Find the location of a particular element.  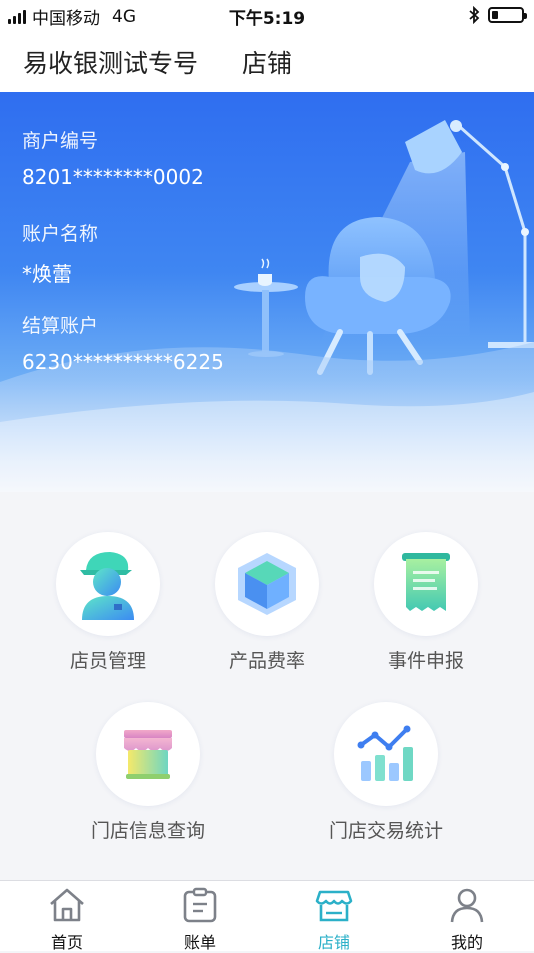

store-info-query-label: 门店信息查询 is located at coordinates (147, 831).